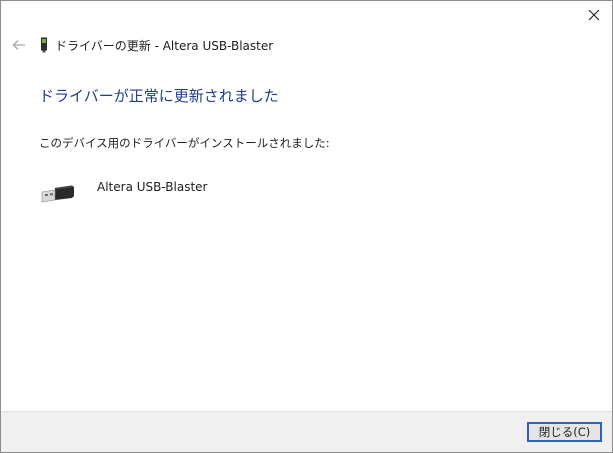  Describe the element at coordinates (306, 431) in the screenshot. I see `dialog-footer: 閉じる(C)` at that location.